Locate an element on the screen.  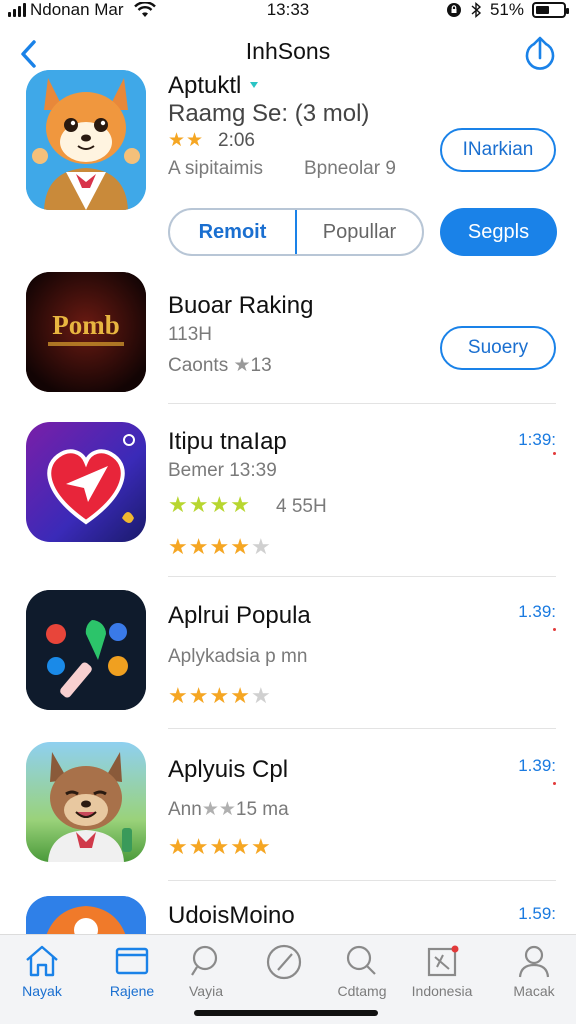
compass-icon is located at coordinates (284, 962).